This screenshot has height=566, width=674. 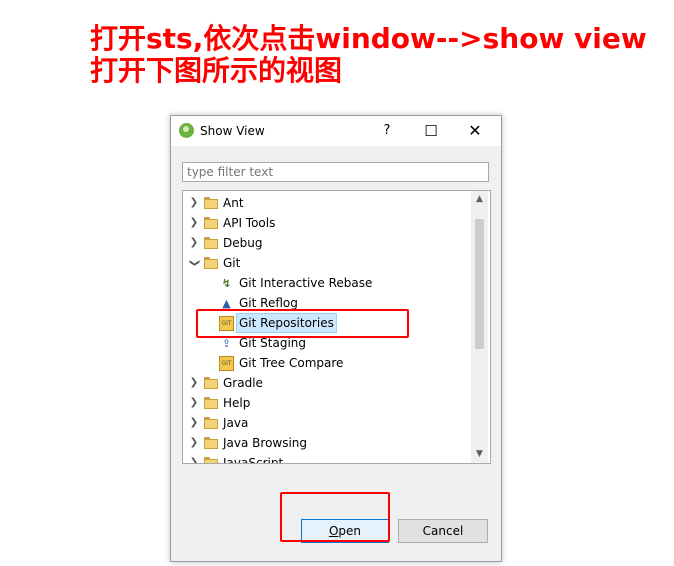 What do you see at coordinates (291, 363) in the screenshot?
I see `tree-item-label: Git Tree Compare` at bounding box center [291, 363].